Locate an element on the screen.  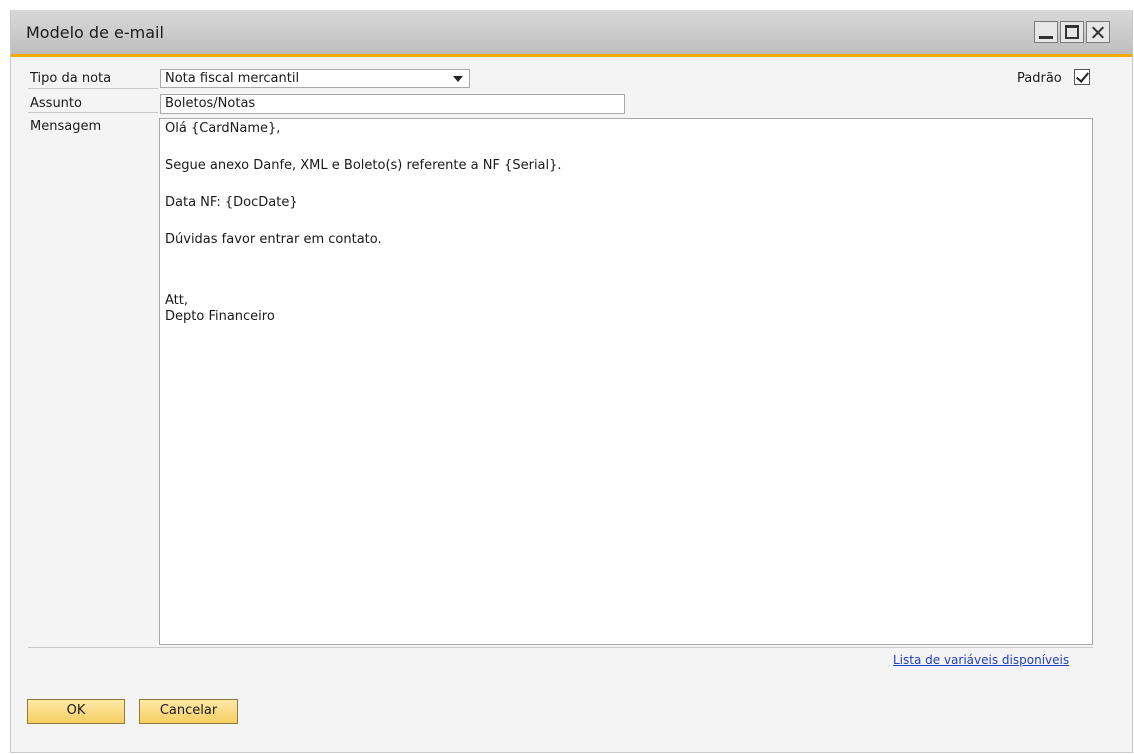
maximize-icon is located at coordinates (1072, 32).